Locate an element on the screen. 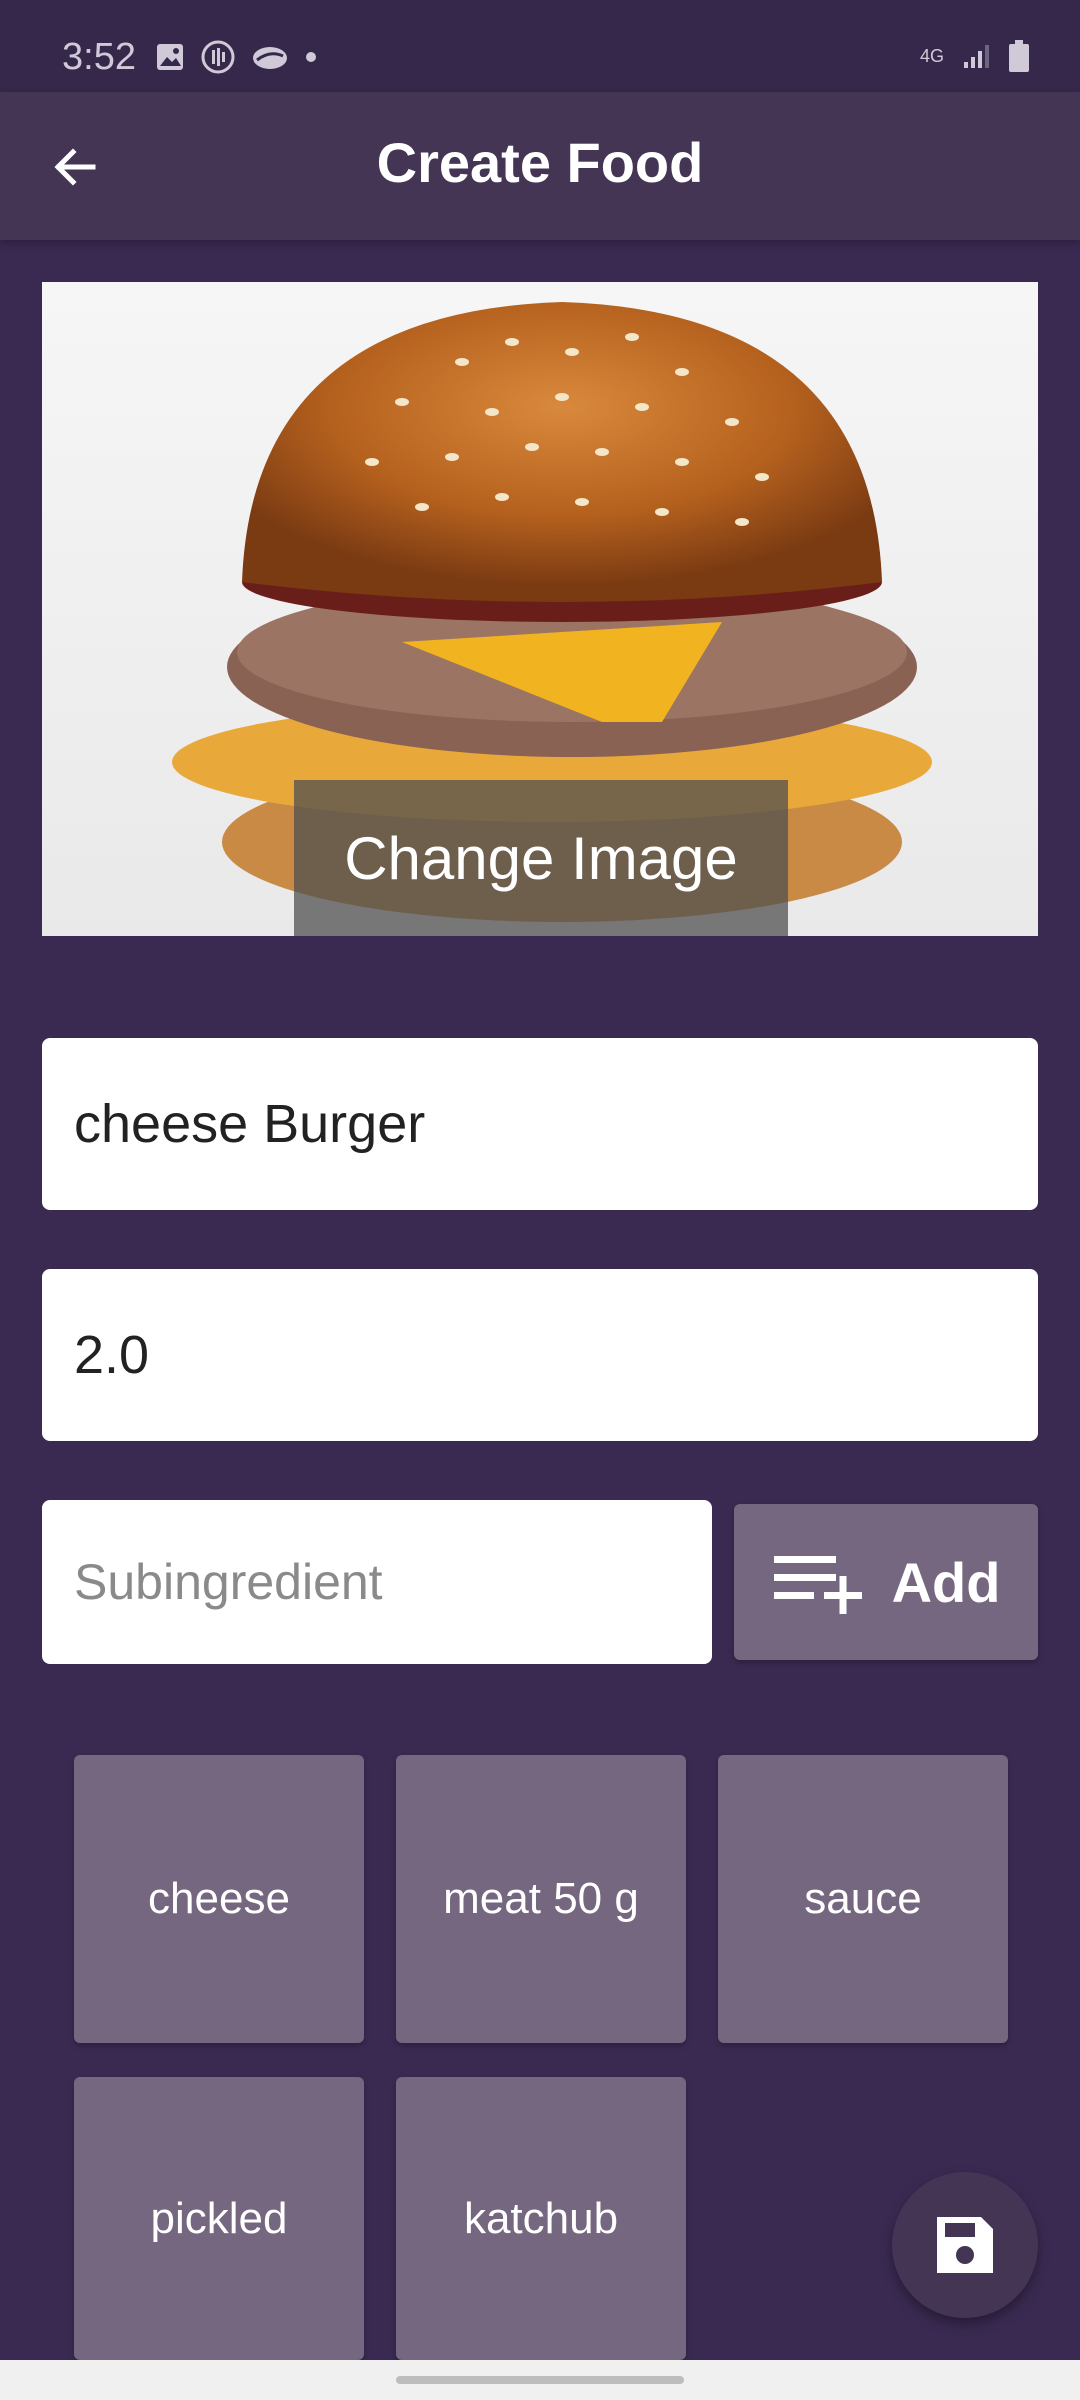  add-subingredient-button: Add is located at coordinates (886, 1582).